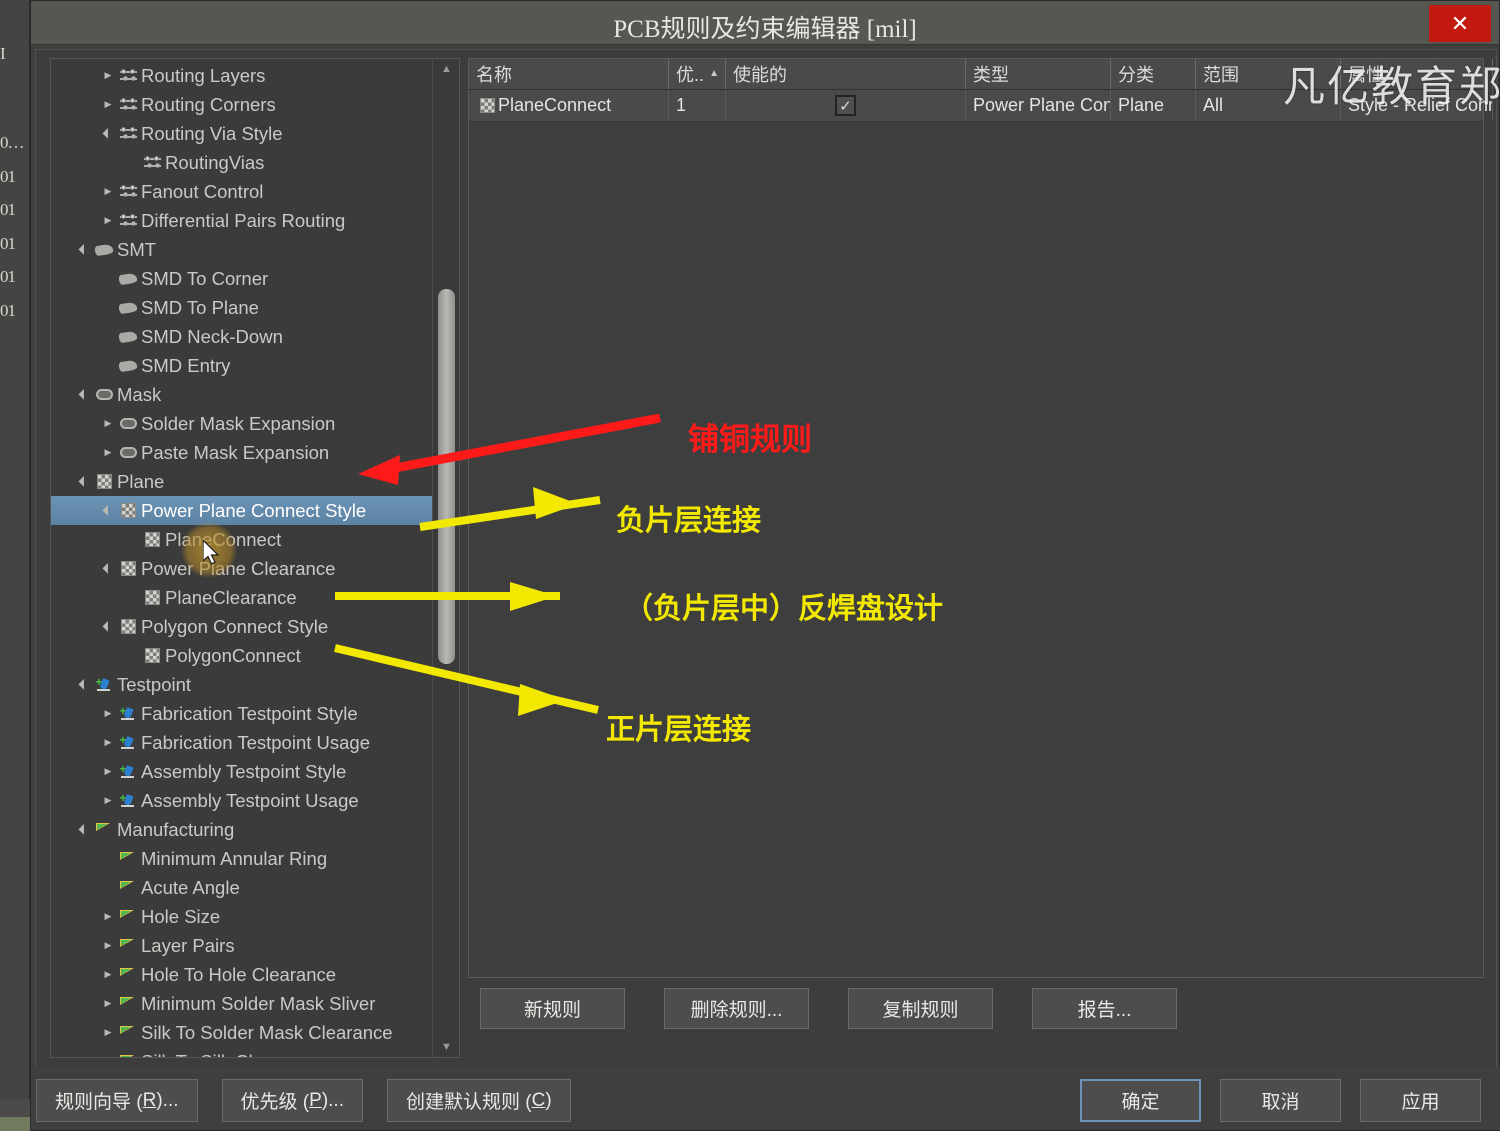 The height and width of the screenshot is (1131, 1500). What do you see at coordinates (241, 655) in the screenshot?
I see `tree-item-polygonconnect: PolygonConnect` at bounding box center [241, 655].